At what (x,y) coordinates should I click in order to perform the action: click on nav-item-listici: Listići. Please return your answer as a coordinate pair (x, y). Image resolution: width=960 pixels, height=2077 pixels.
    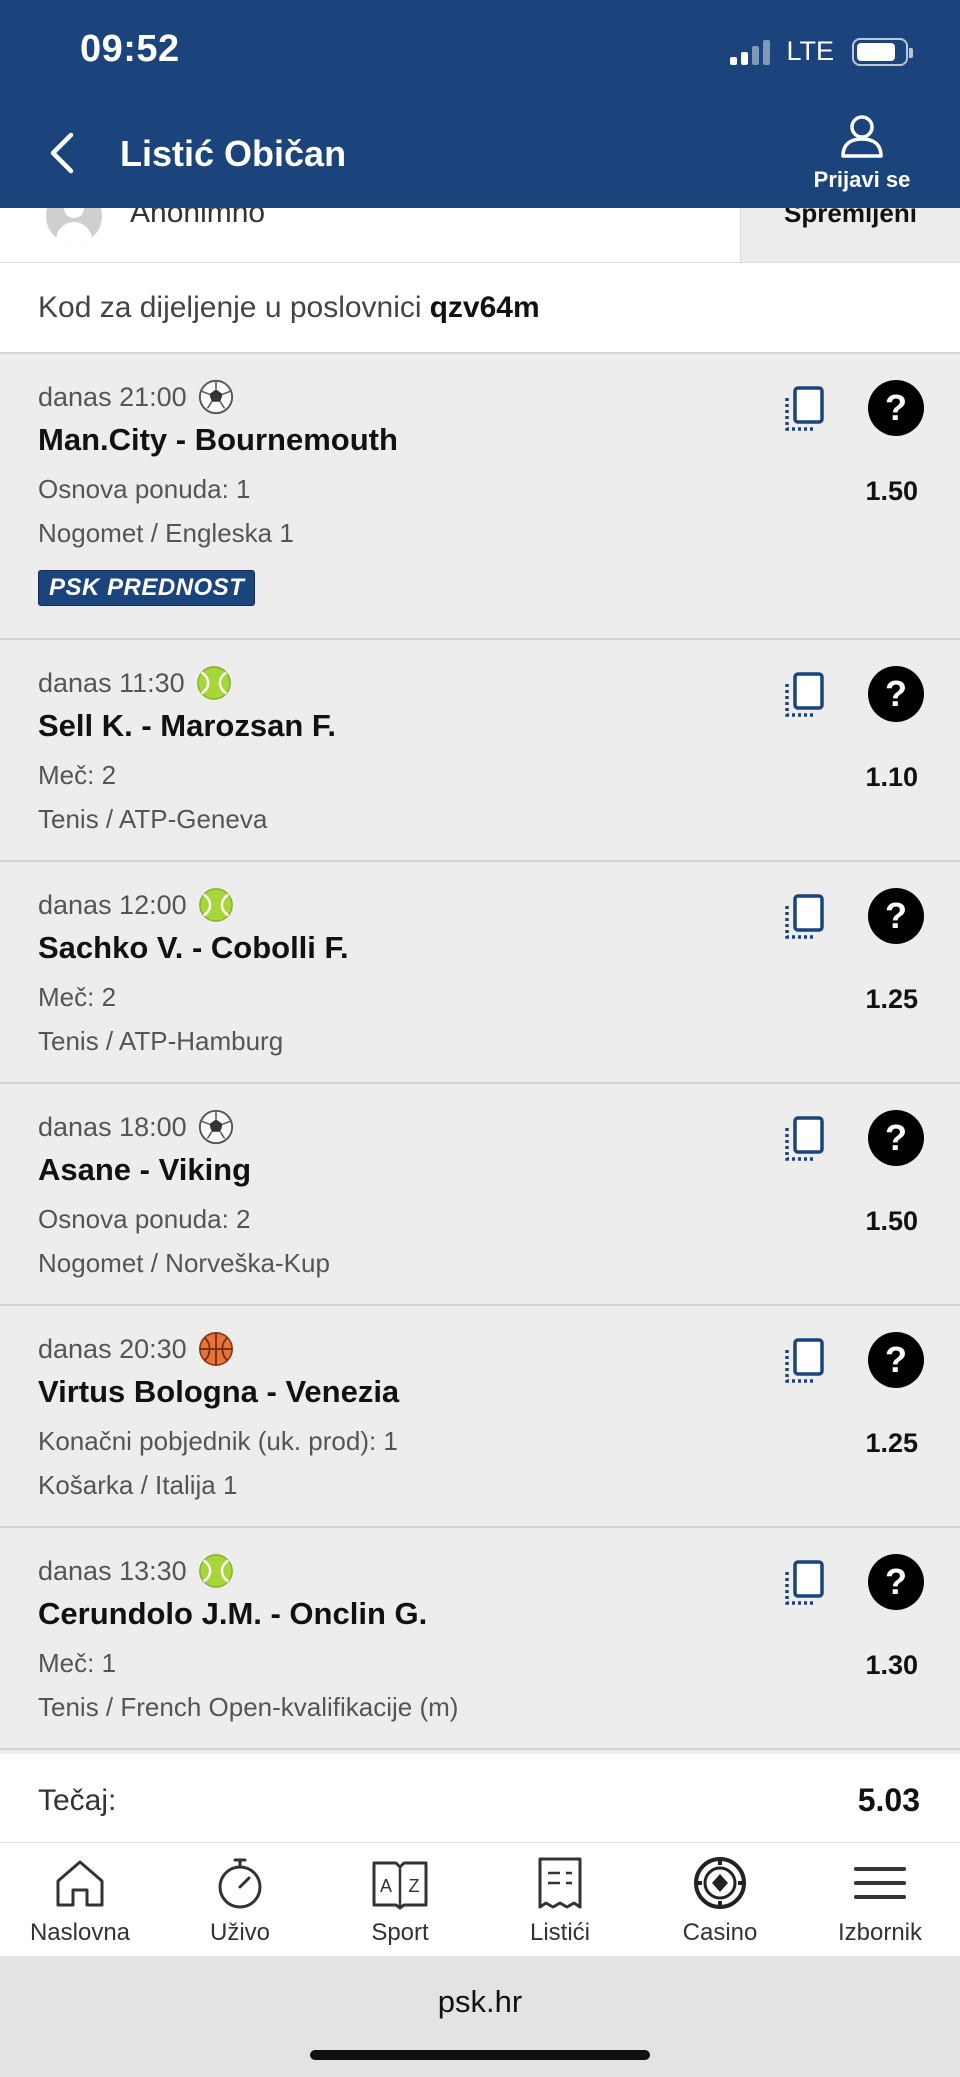
    Looking at the image, I should click on (560, 1899).